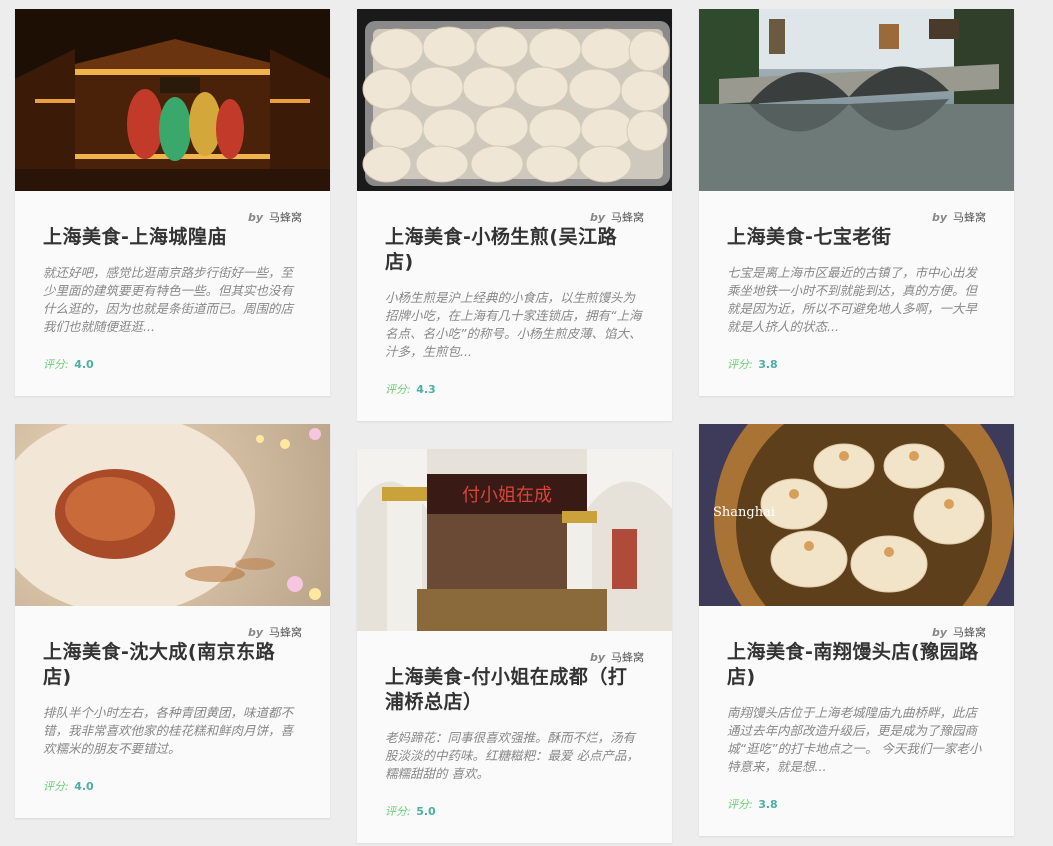 The width and height of the screenshot is (1053, 846). I want to click on card-title: 上海美食-沈大成(南京东路店), so click(172, 665).